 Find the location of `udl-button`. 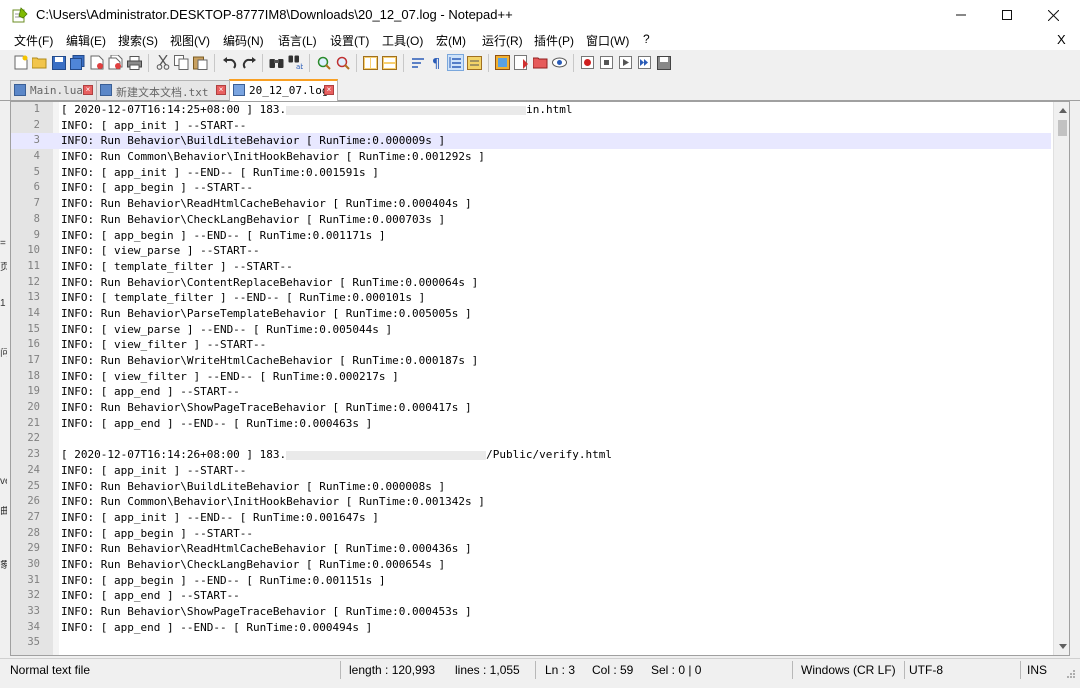

udl-button is located at coordinates (474, 62).